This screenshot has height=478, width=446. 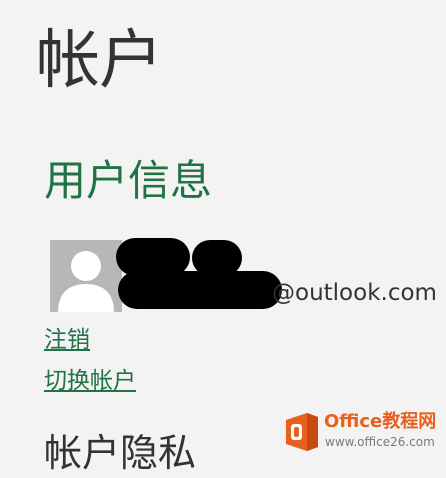 What do you see at coordinates (67, 340) in the screenshot?
I see `sign-out-link: 注销` at bounding box center [67, 340].